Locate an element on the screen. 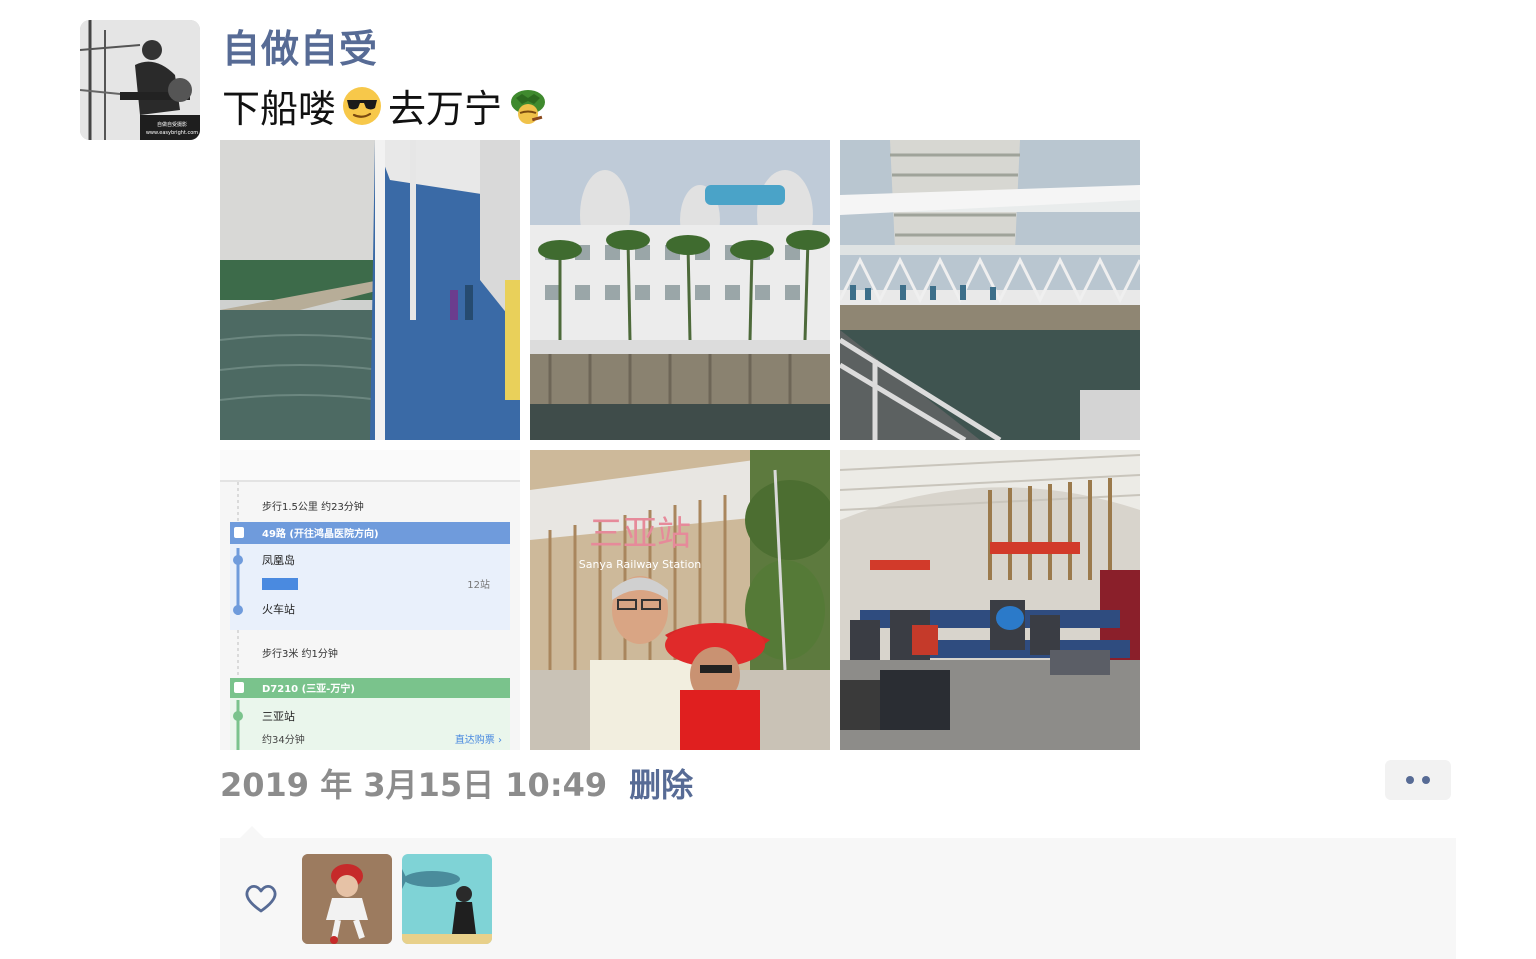 This screenshot has height=959, width=1536. likes-pointer is located at coordinates (252, 832).